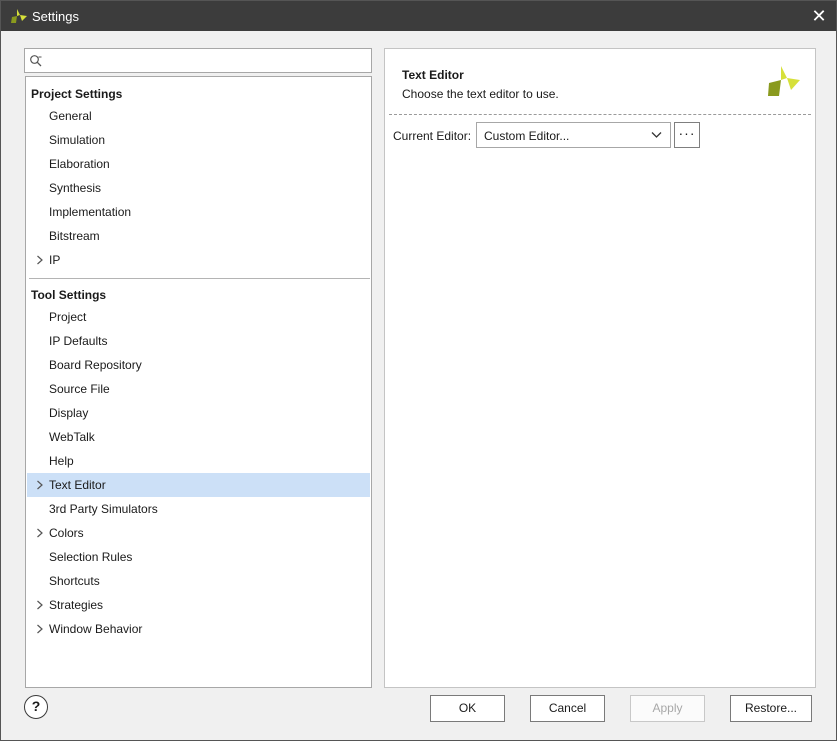 The width and height of the screenshot is (837, 741). I want to click on tree-item-label: Simulation, so click(77, 140).